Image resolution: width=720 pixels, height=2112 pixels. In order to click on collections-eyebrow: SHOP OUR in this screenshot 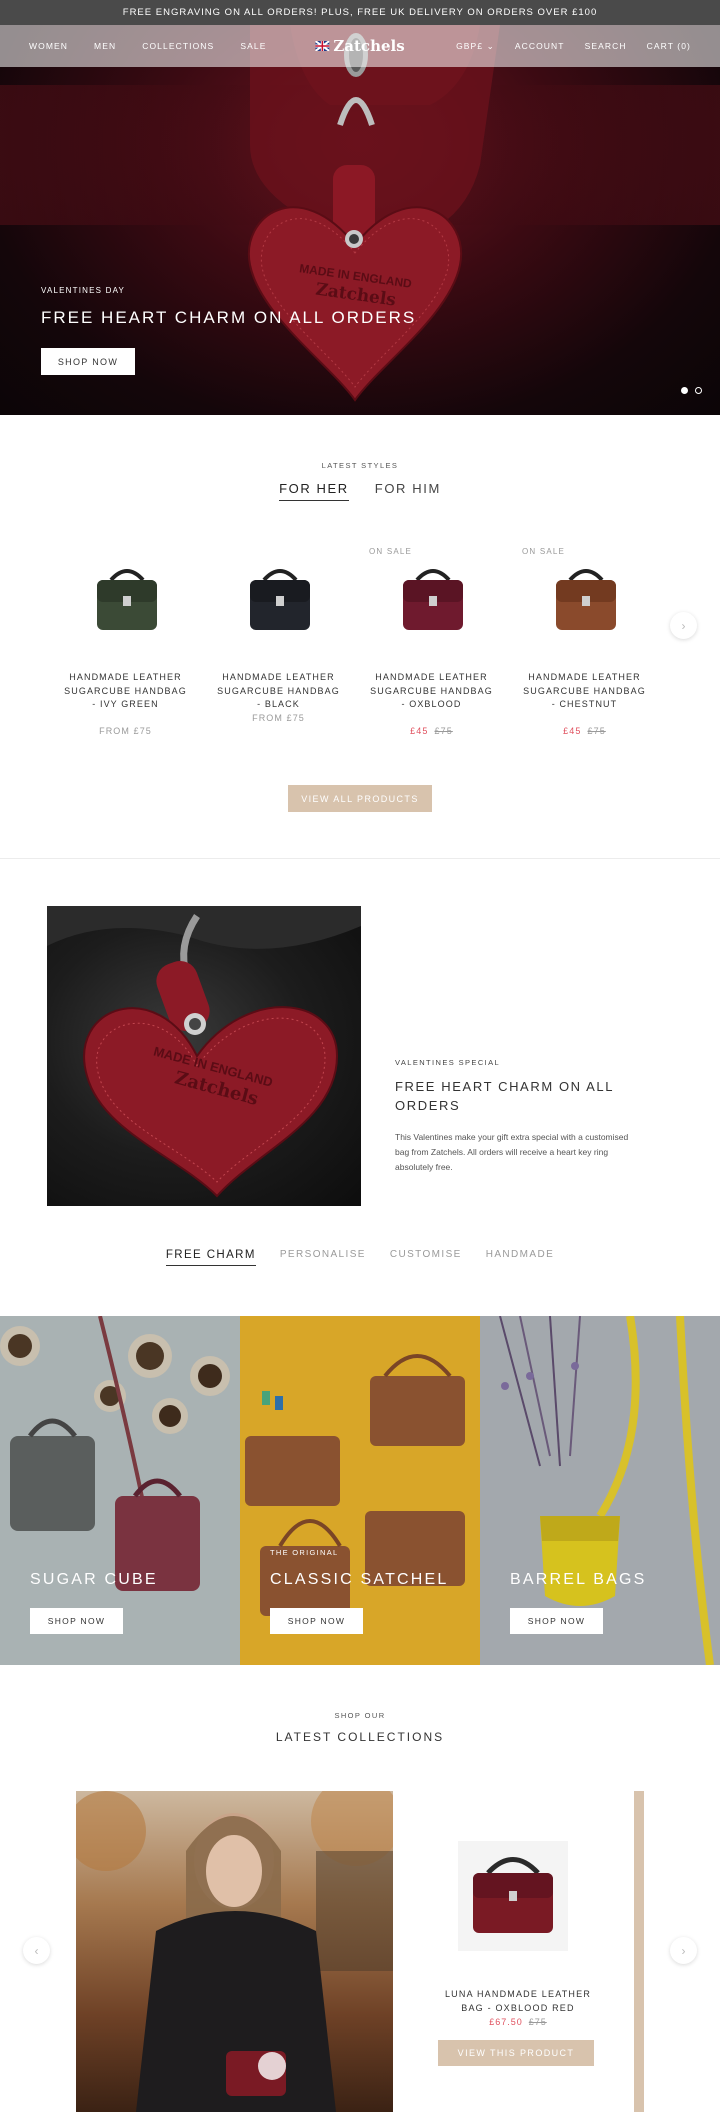, I will do `click(360, 1715)`.